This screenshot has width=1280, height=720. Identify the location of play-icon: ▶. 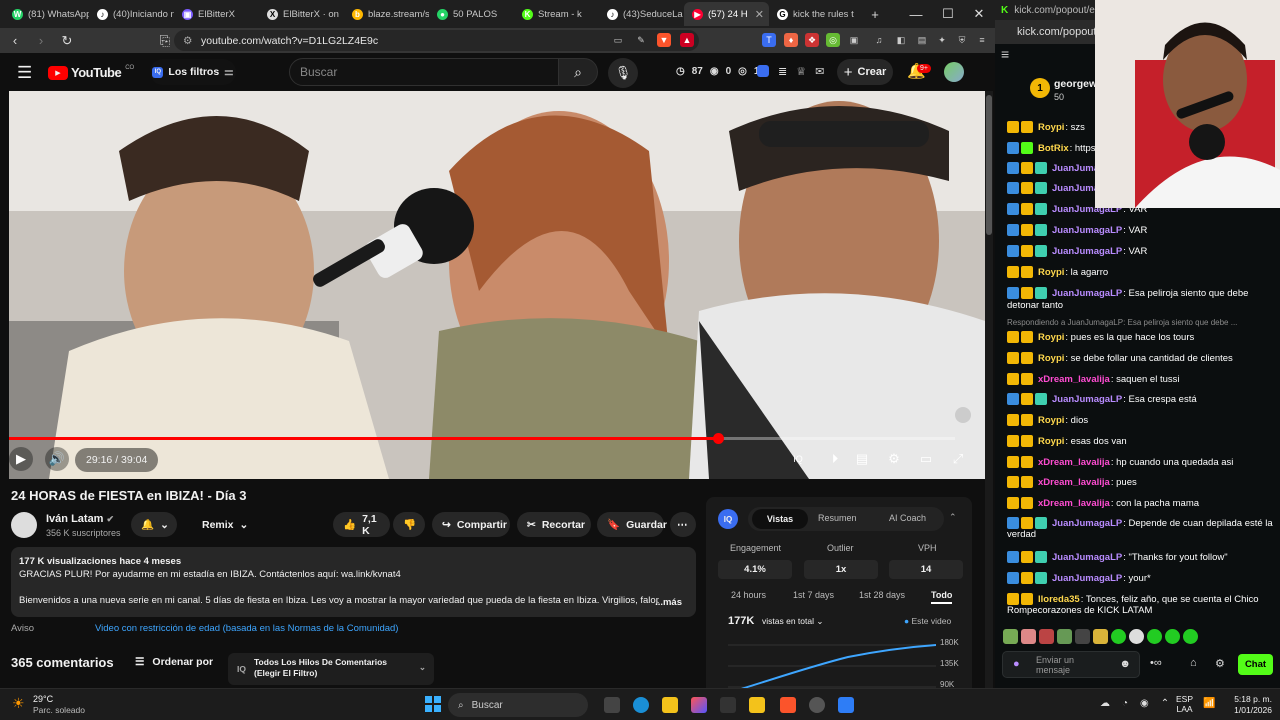
(21, 459).